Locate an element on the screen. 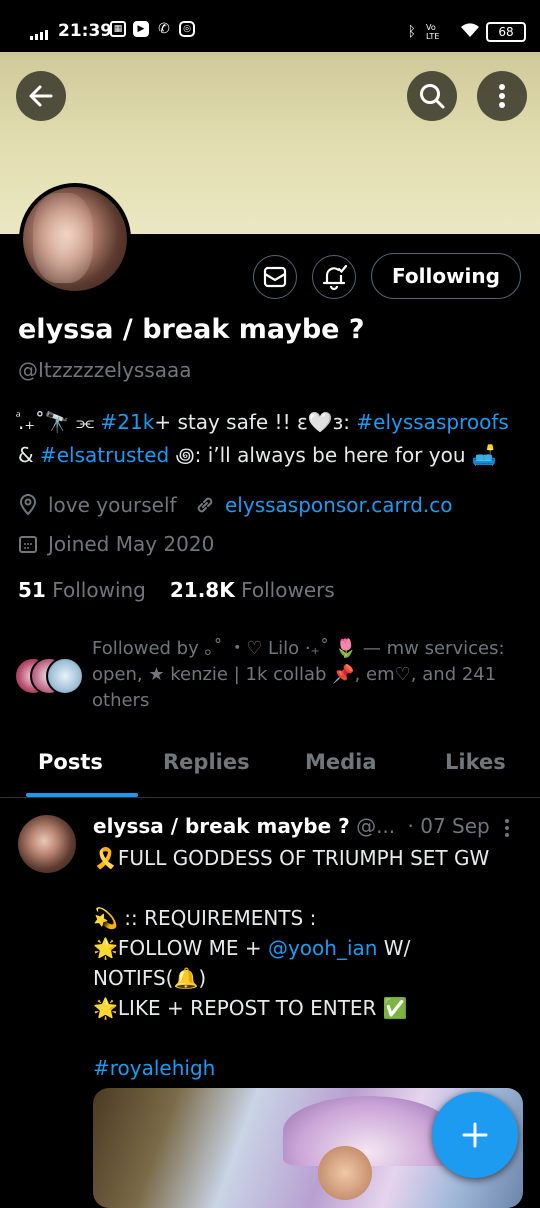 The width and height of the screenshot is (540, 1208). followers-count: 21.8K is located at coordinates (202, 590).